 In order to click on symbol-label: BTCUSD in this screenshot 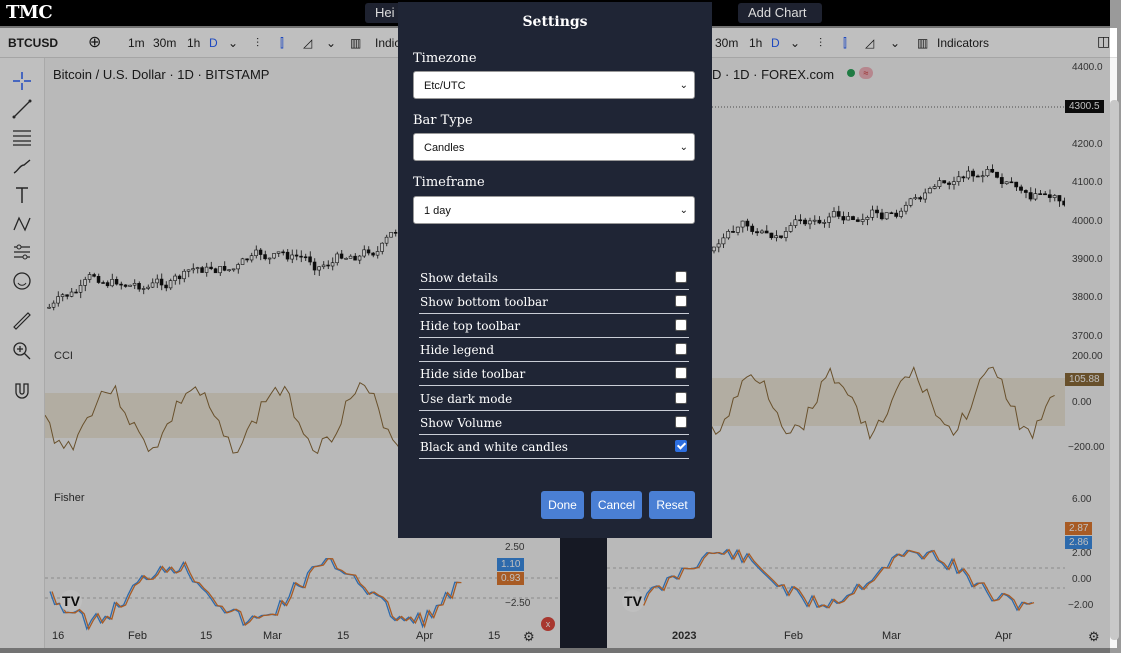, I will do `click(33, 43)`.